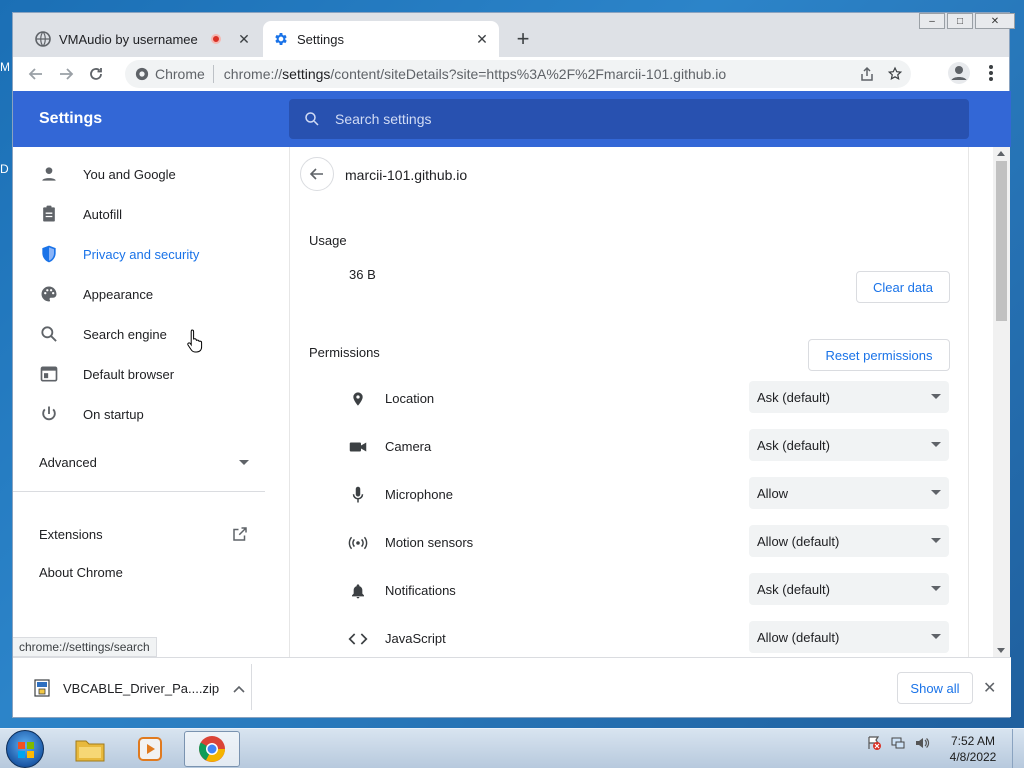 This screenshot has width=1024, height=768. Describe the element at coordinates (1018, 748) in the screenshot. I see `show-desktop-button` at that location.